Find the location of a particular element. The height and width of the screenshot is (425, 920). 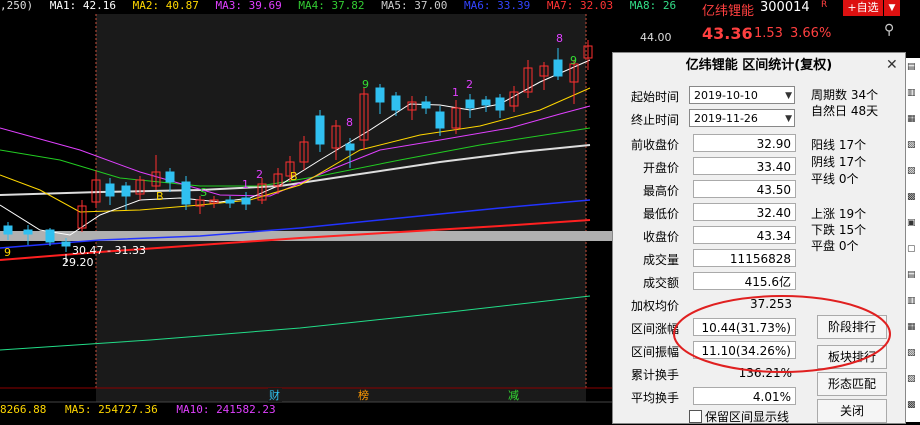

stat-value: 43.34 is located at coordinates (744, 235).